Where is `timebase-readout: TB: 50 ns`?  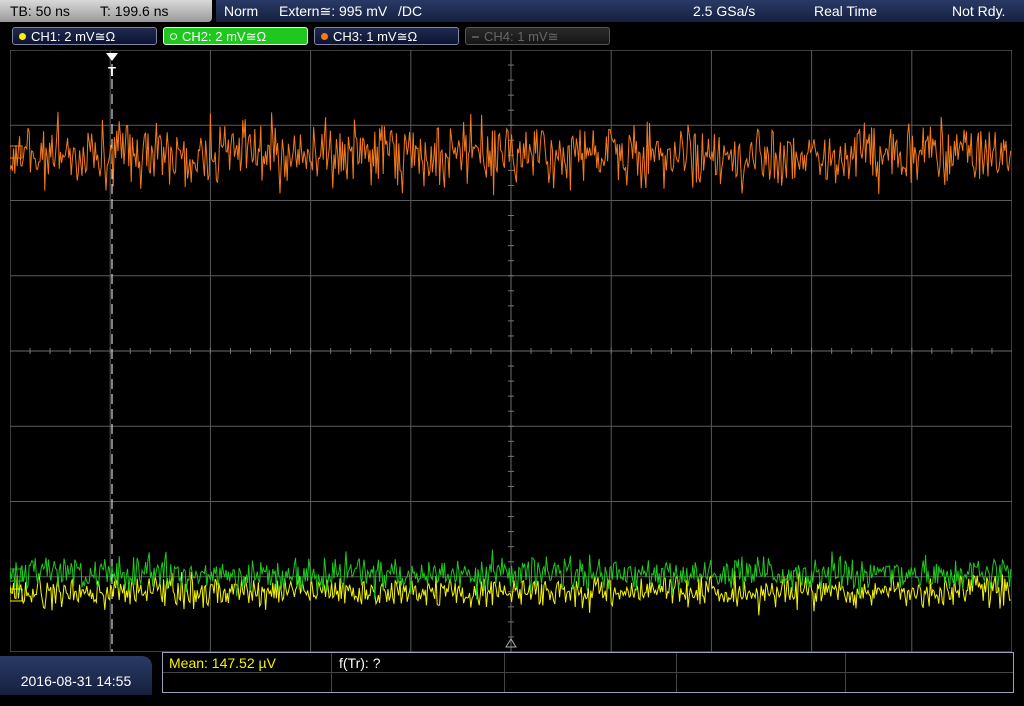
timebase-readout: TB: 50 ns is located at coordinates (40, 11).